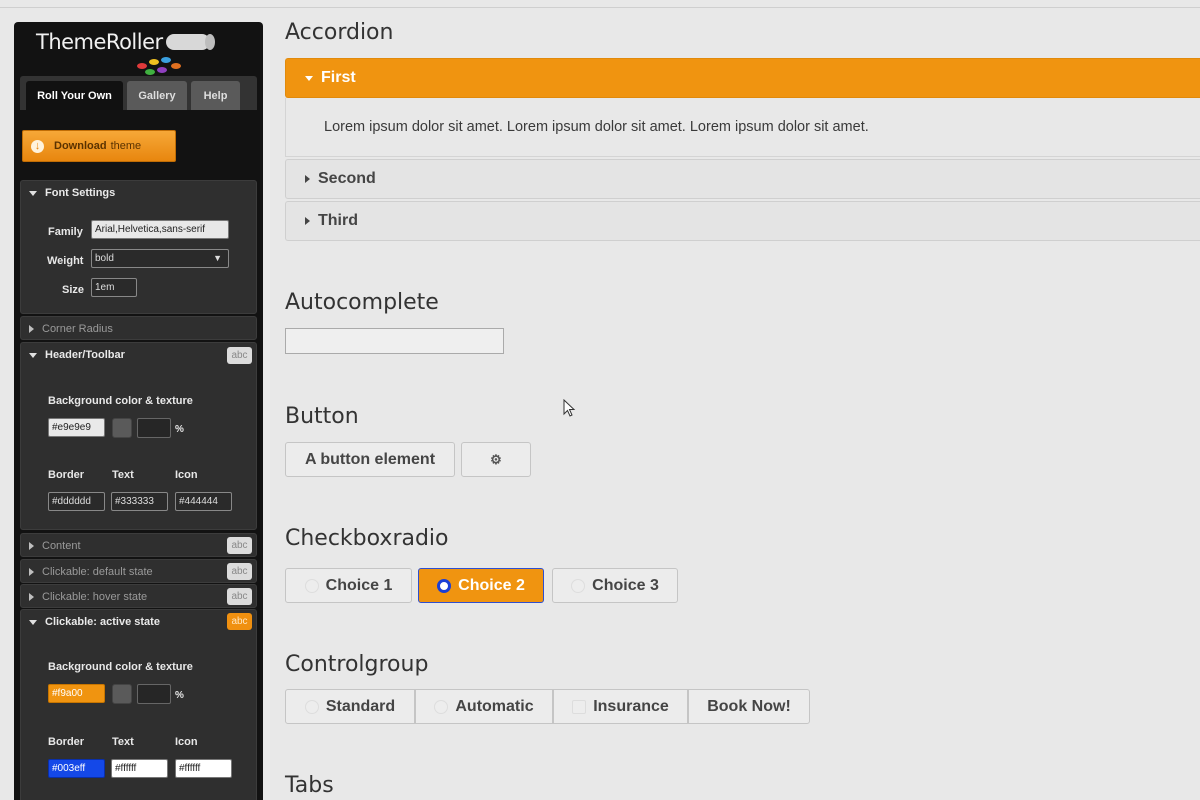 The width and height of the screenshot is (1200, 800). I want to click on radio-checked-icon, so click(444, 585).